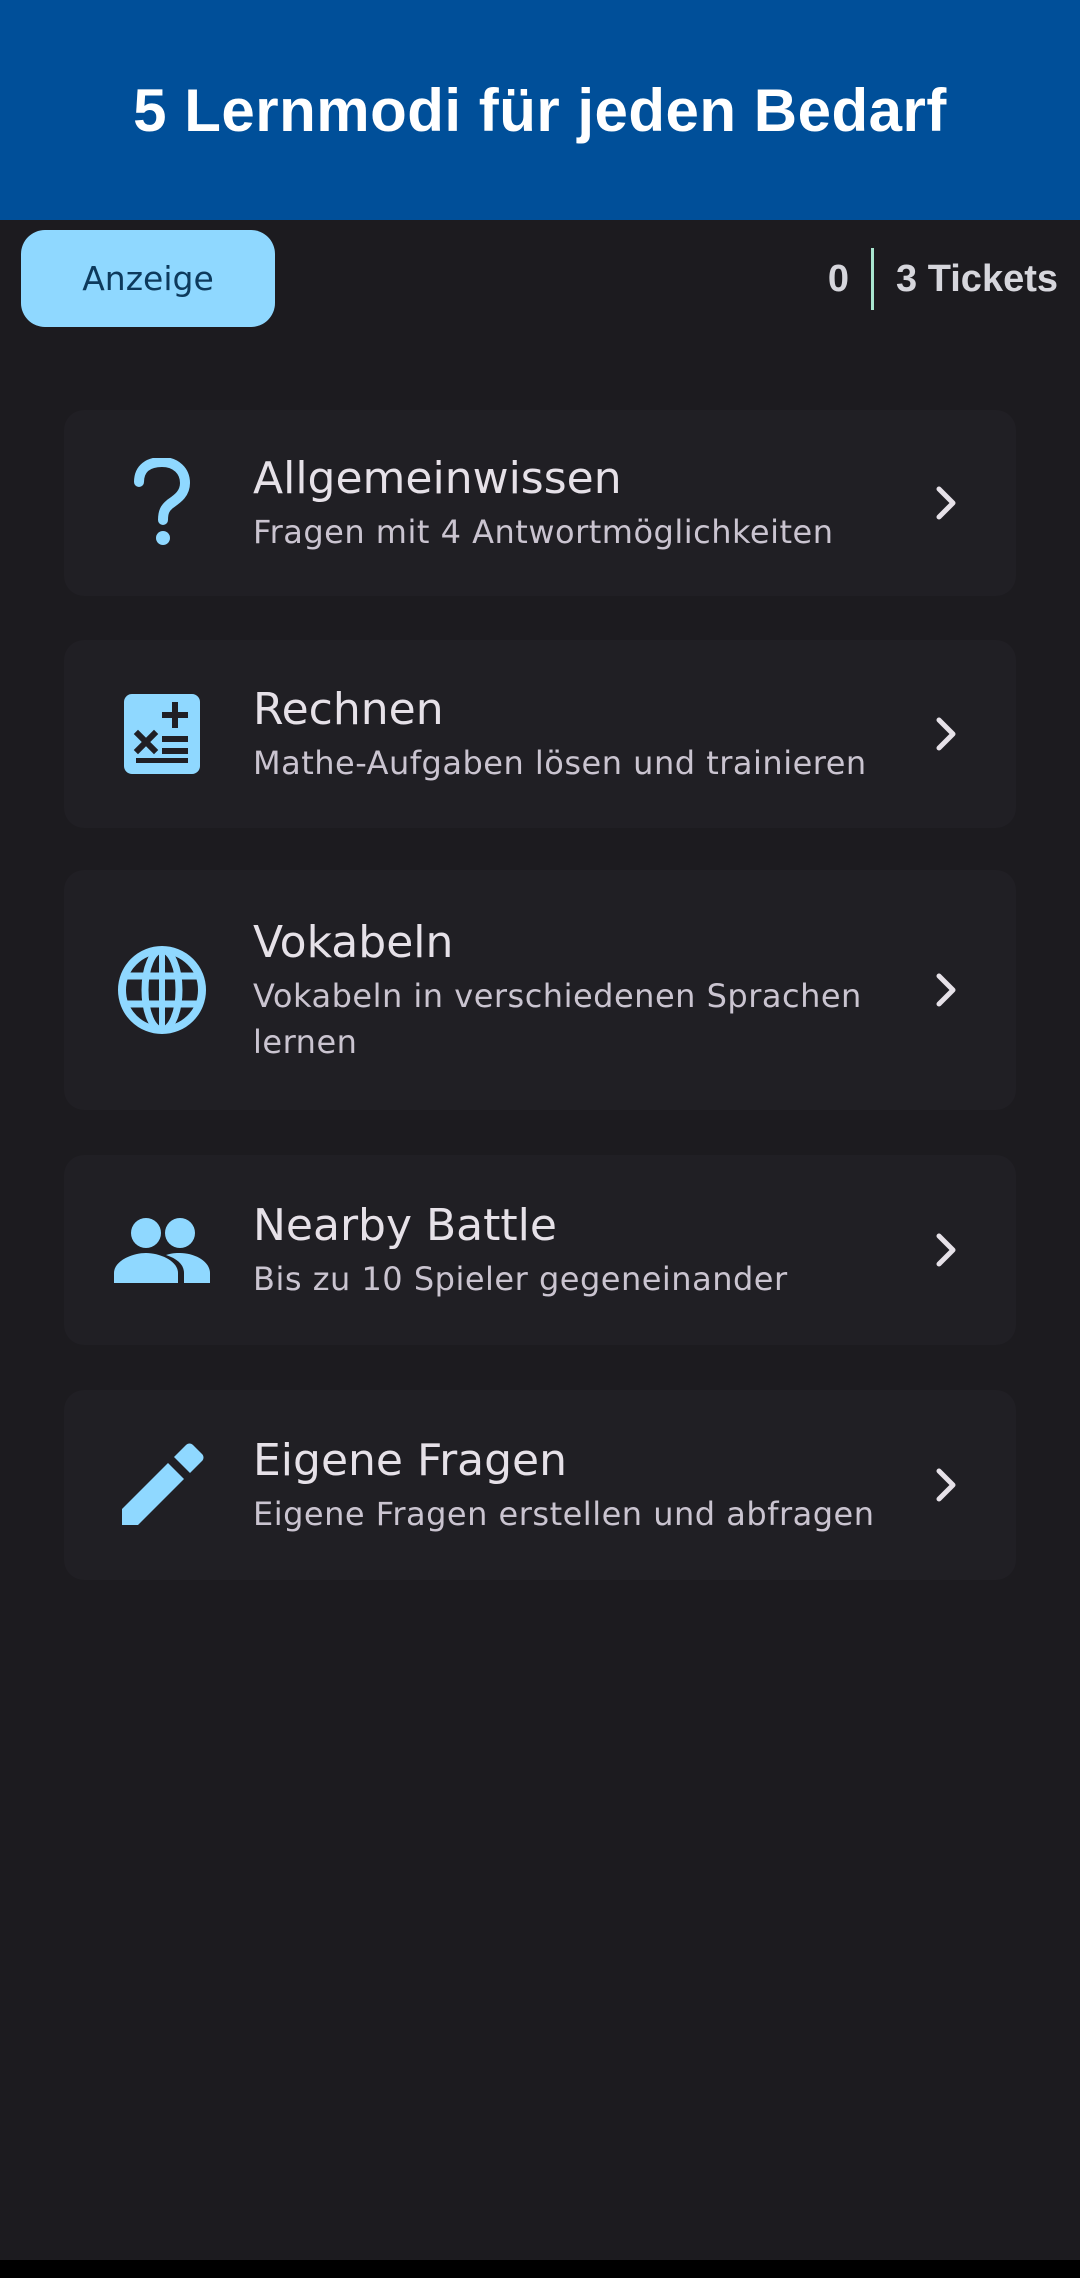  Describe the element at coordinates (162, 1250) in the screenshot. I see `people-icon` at that location.